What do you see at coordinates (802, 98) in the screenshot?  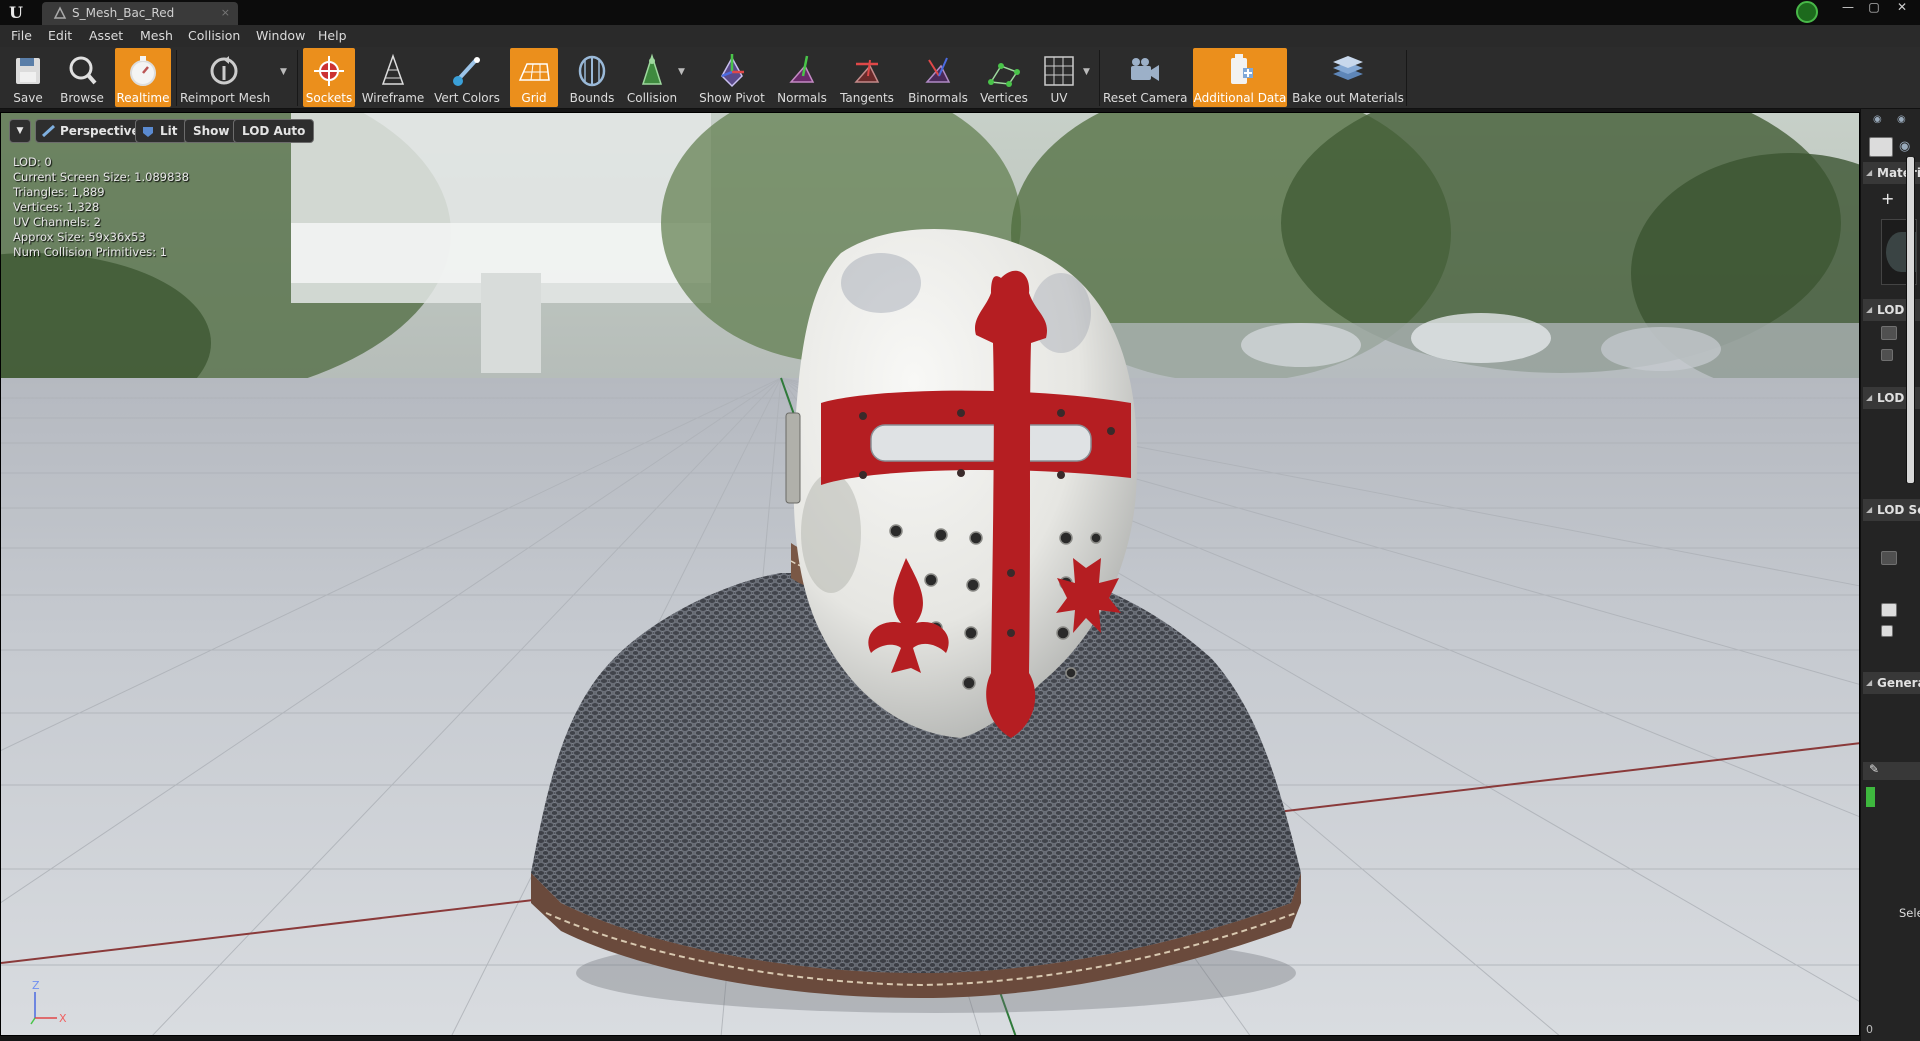 I see `normals-label: Normals` at bounding box center [802, 98].